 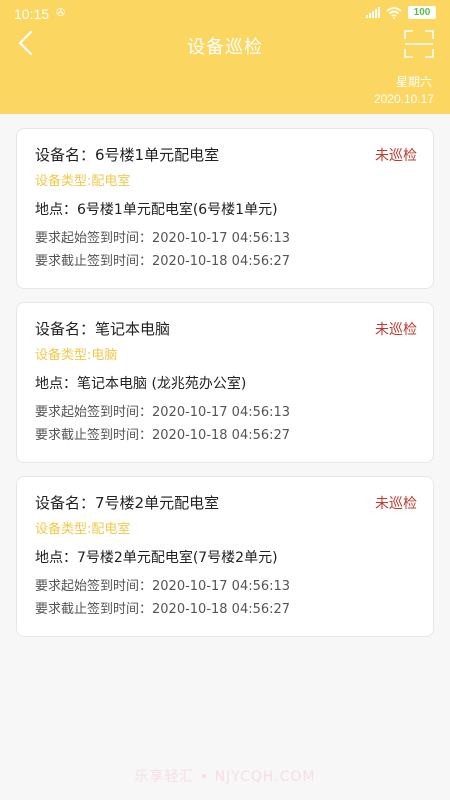 What do you see at coordinates (141, 384) in the screenshot?
I see `device-location: 地点：笔记本电脑 (龙兆苑办公室)` at bounding box center [141, 384].